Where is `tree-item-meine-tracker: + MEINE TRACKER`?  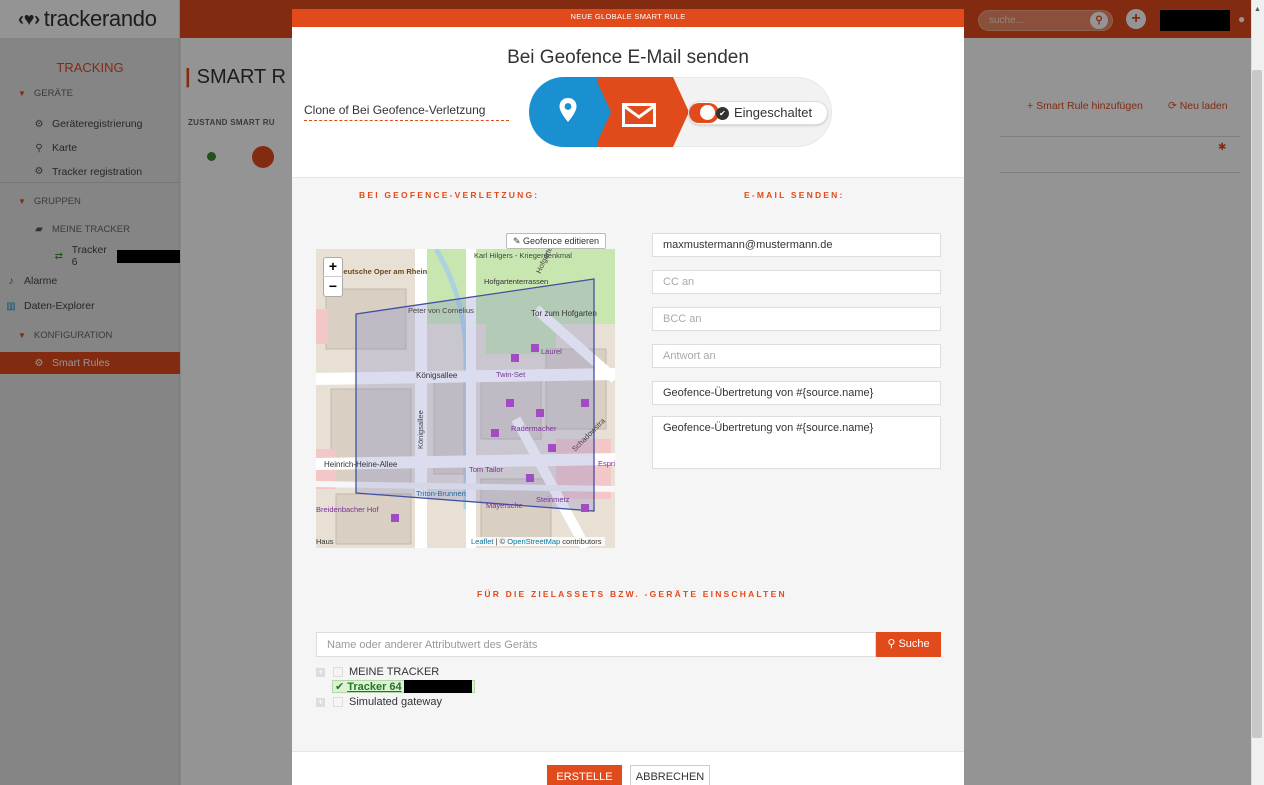 tree-item-meine-tracker: + MEINE TRACKER is located at coordinates (377, 672).